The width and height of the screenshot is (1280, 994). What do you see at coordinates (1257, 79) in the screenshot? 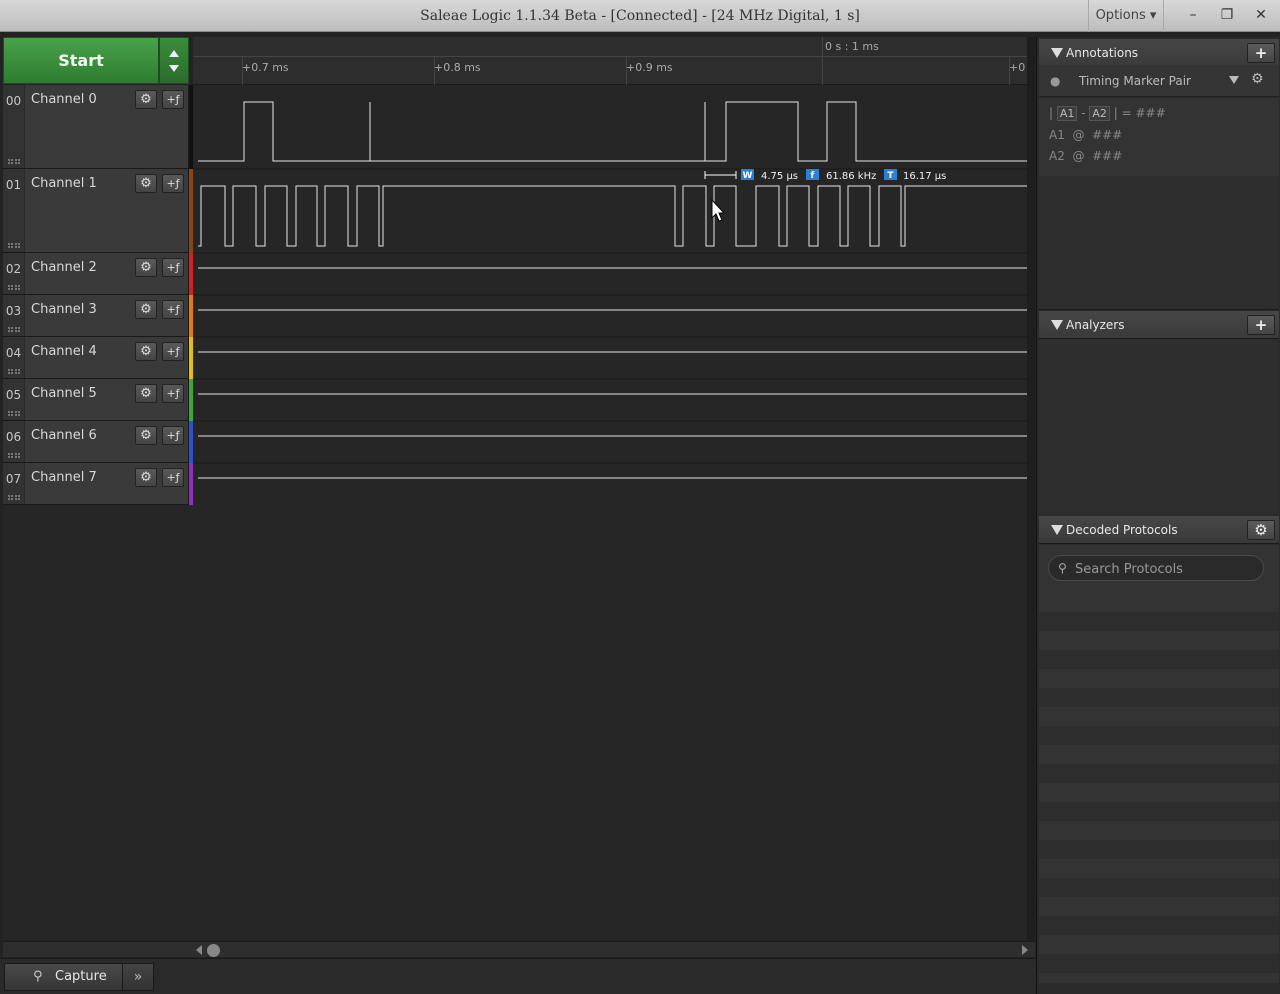
I see `marker-gear-icon: ⚙` at bounding box center [1257, 79].